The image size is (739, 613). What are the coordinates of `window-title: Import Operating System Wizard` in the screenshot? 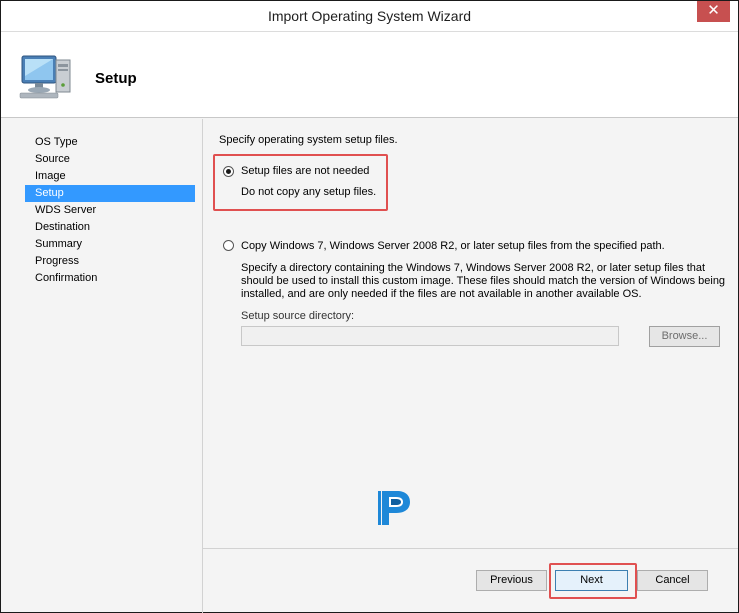 It's located at (369, 16).